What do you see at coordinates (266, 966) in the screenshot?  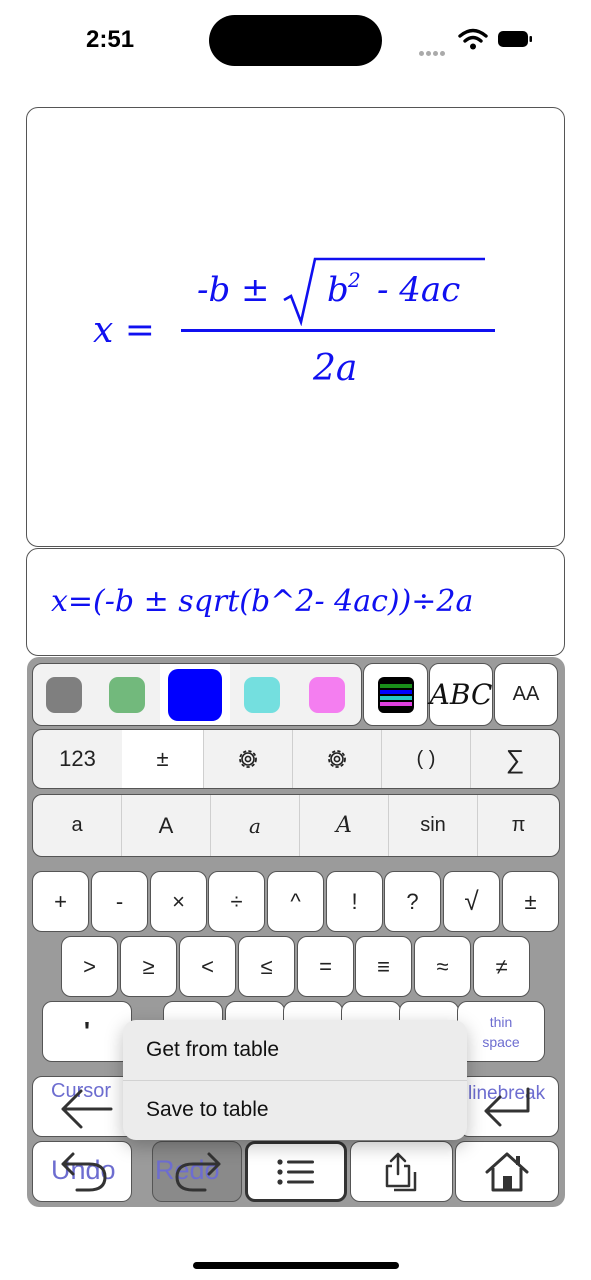 I see `key-less-equal: ≤` at bounding box center [266, 966].